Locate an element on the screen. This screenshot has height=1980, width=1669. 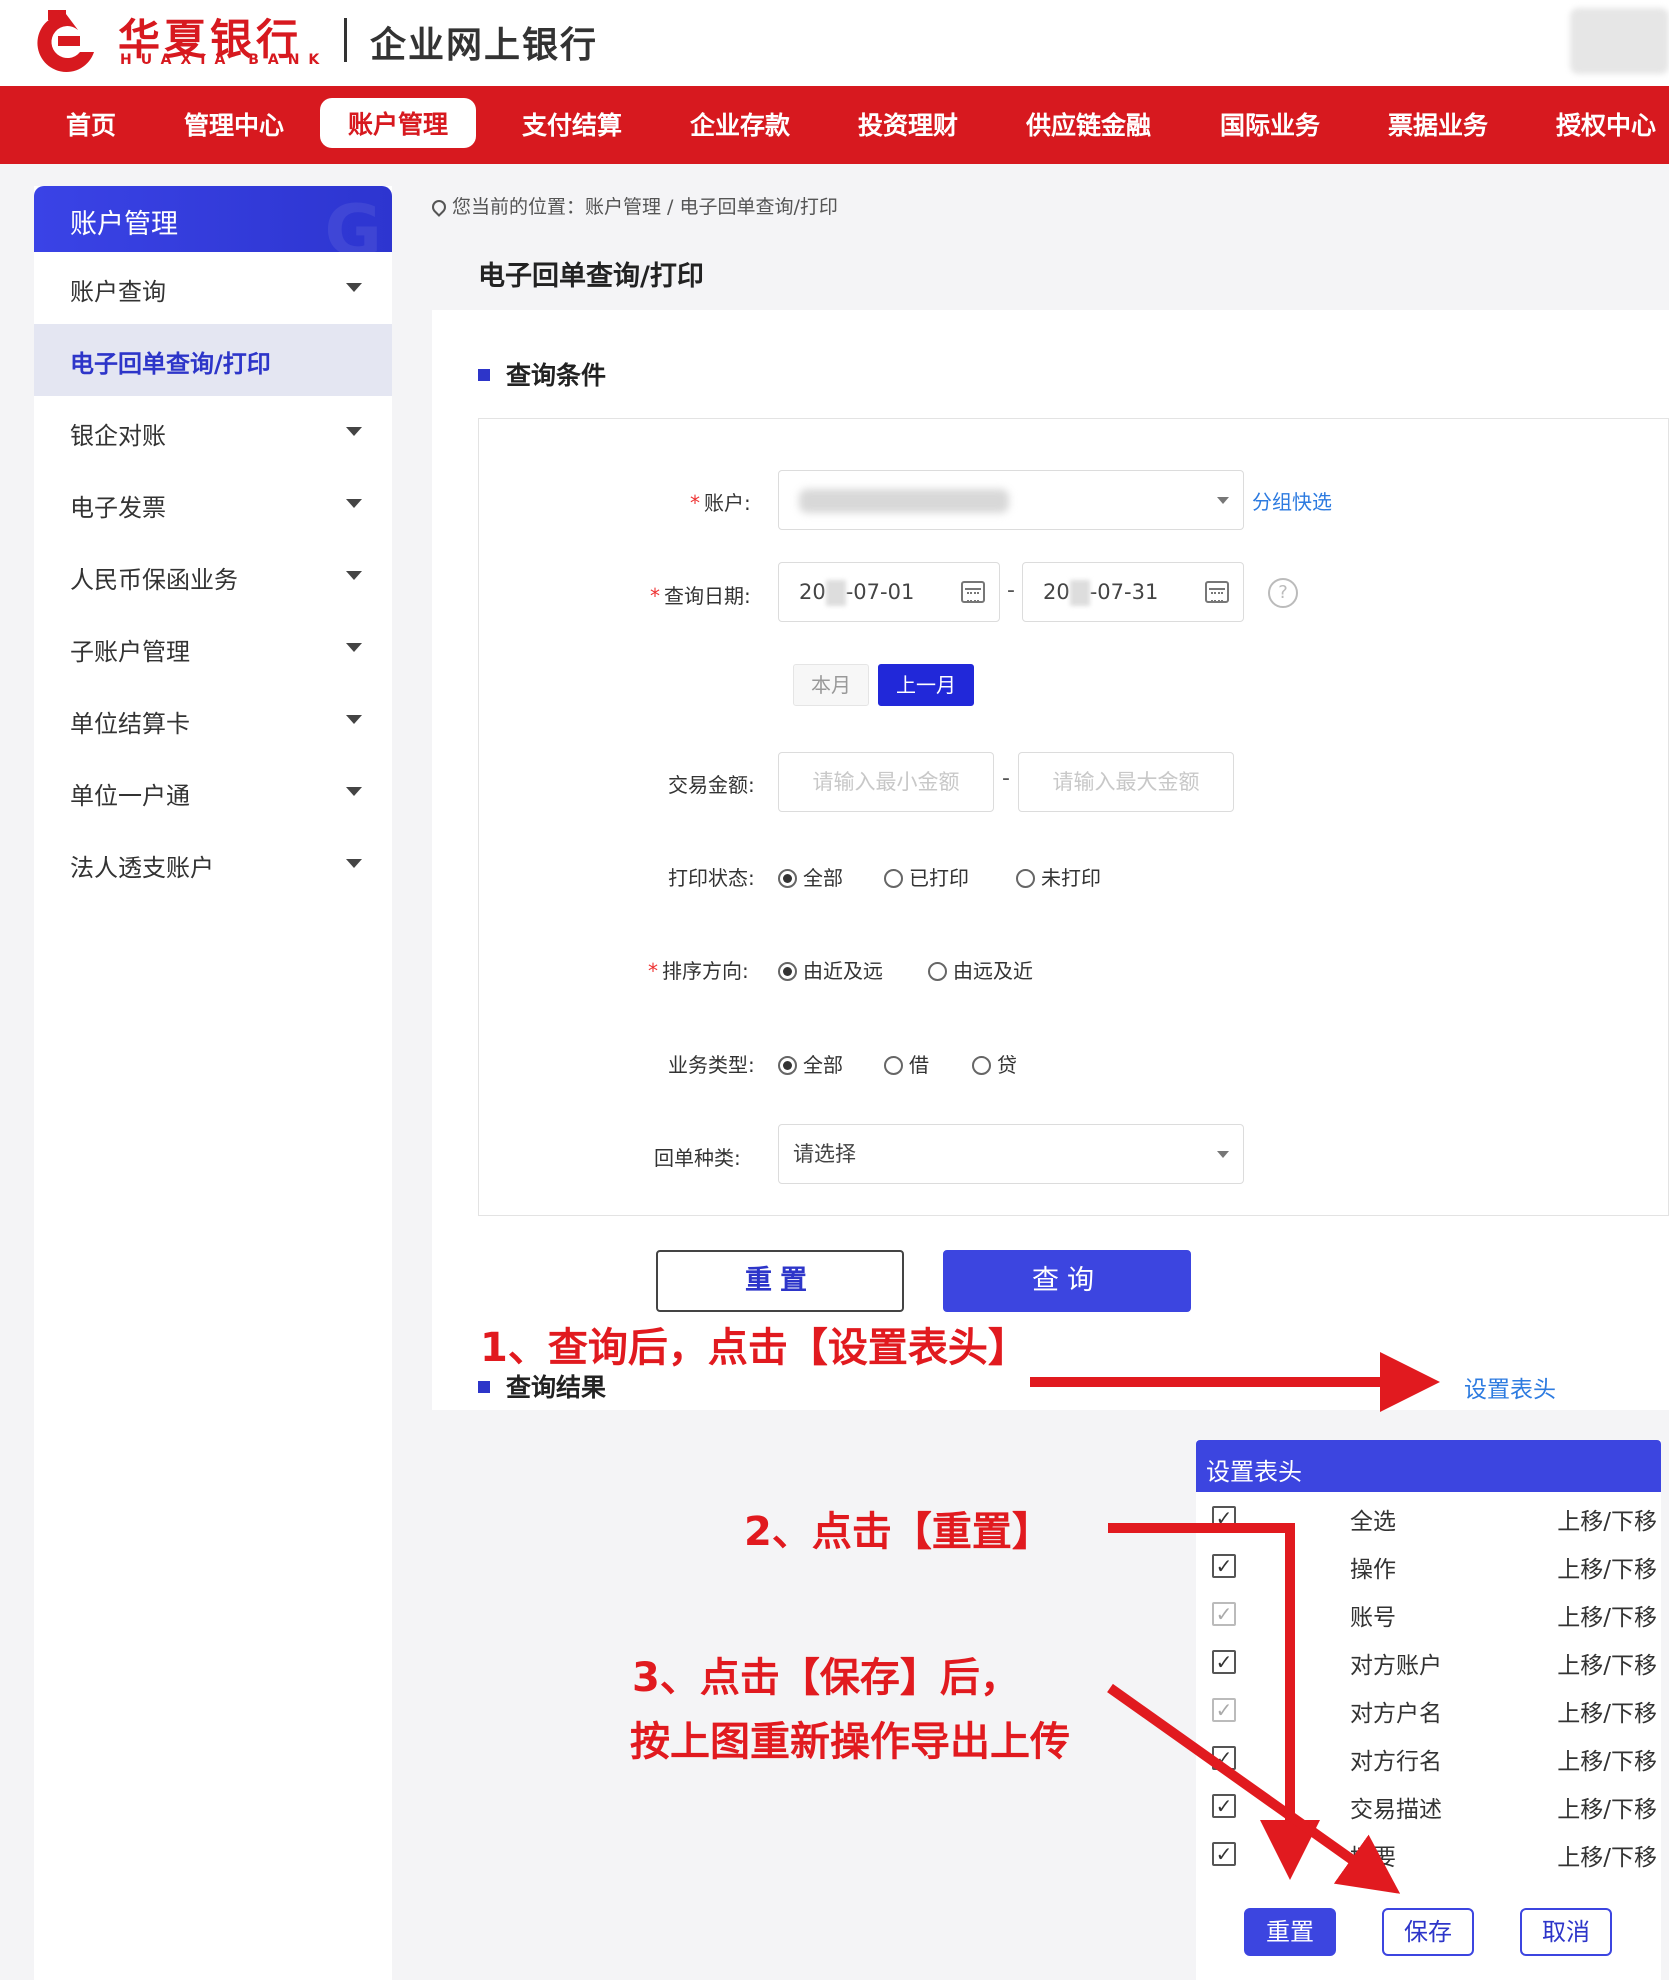
section-marker-icon is located at coordinates (484, 375).